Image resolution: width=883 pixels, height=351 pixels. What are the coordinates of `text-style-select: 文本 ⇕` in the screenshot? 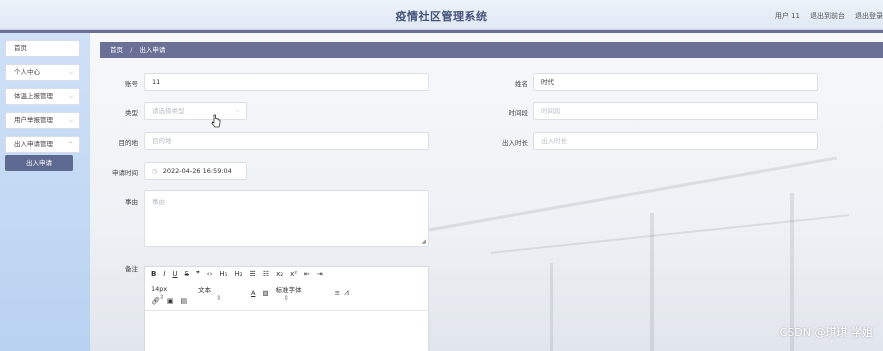 It's located at (221, 293).